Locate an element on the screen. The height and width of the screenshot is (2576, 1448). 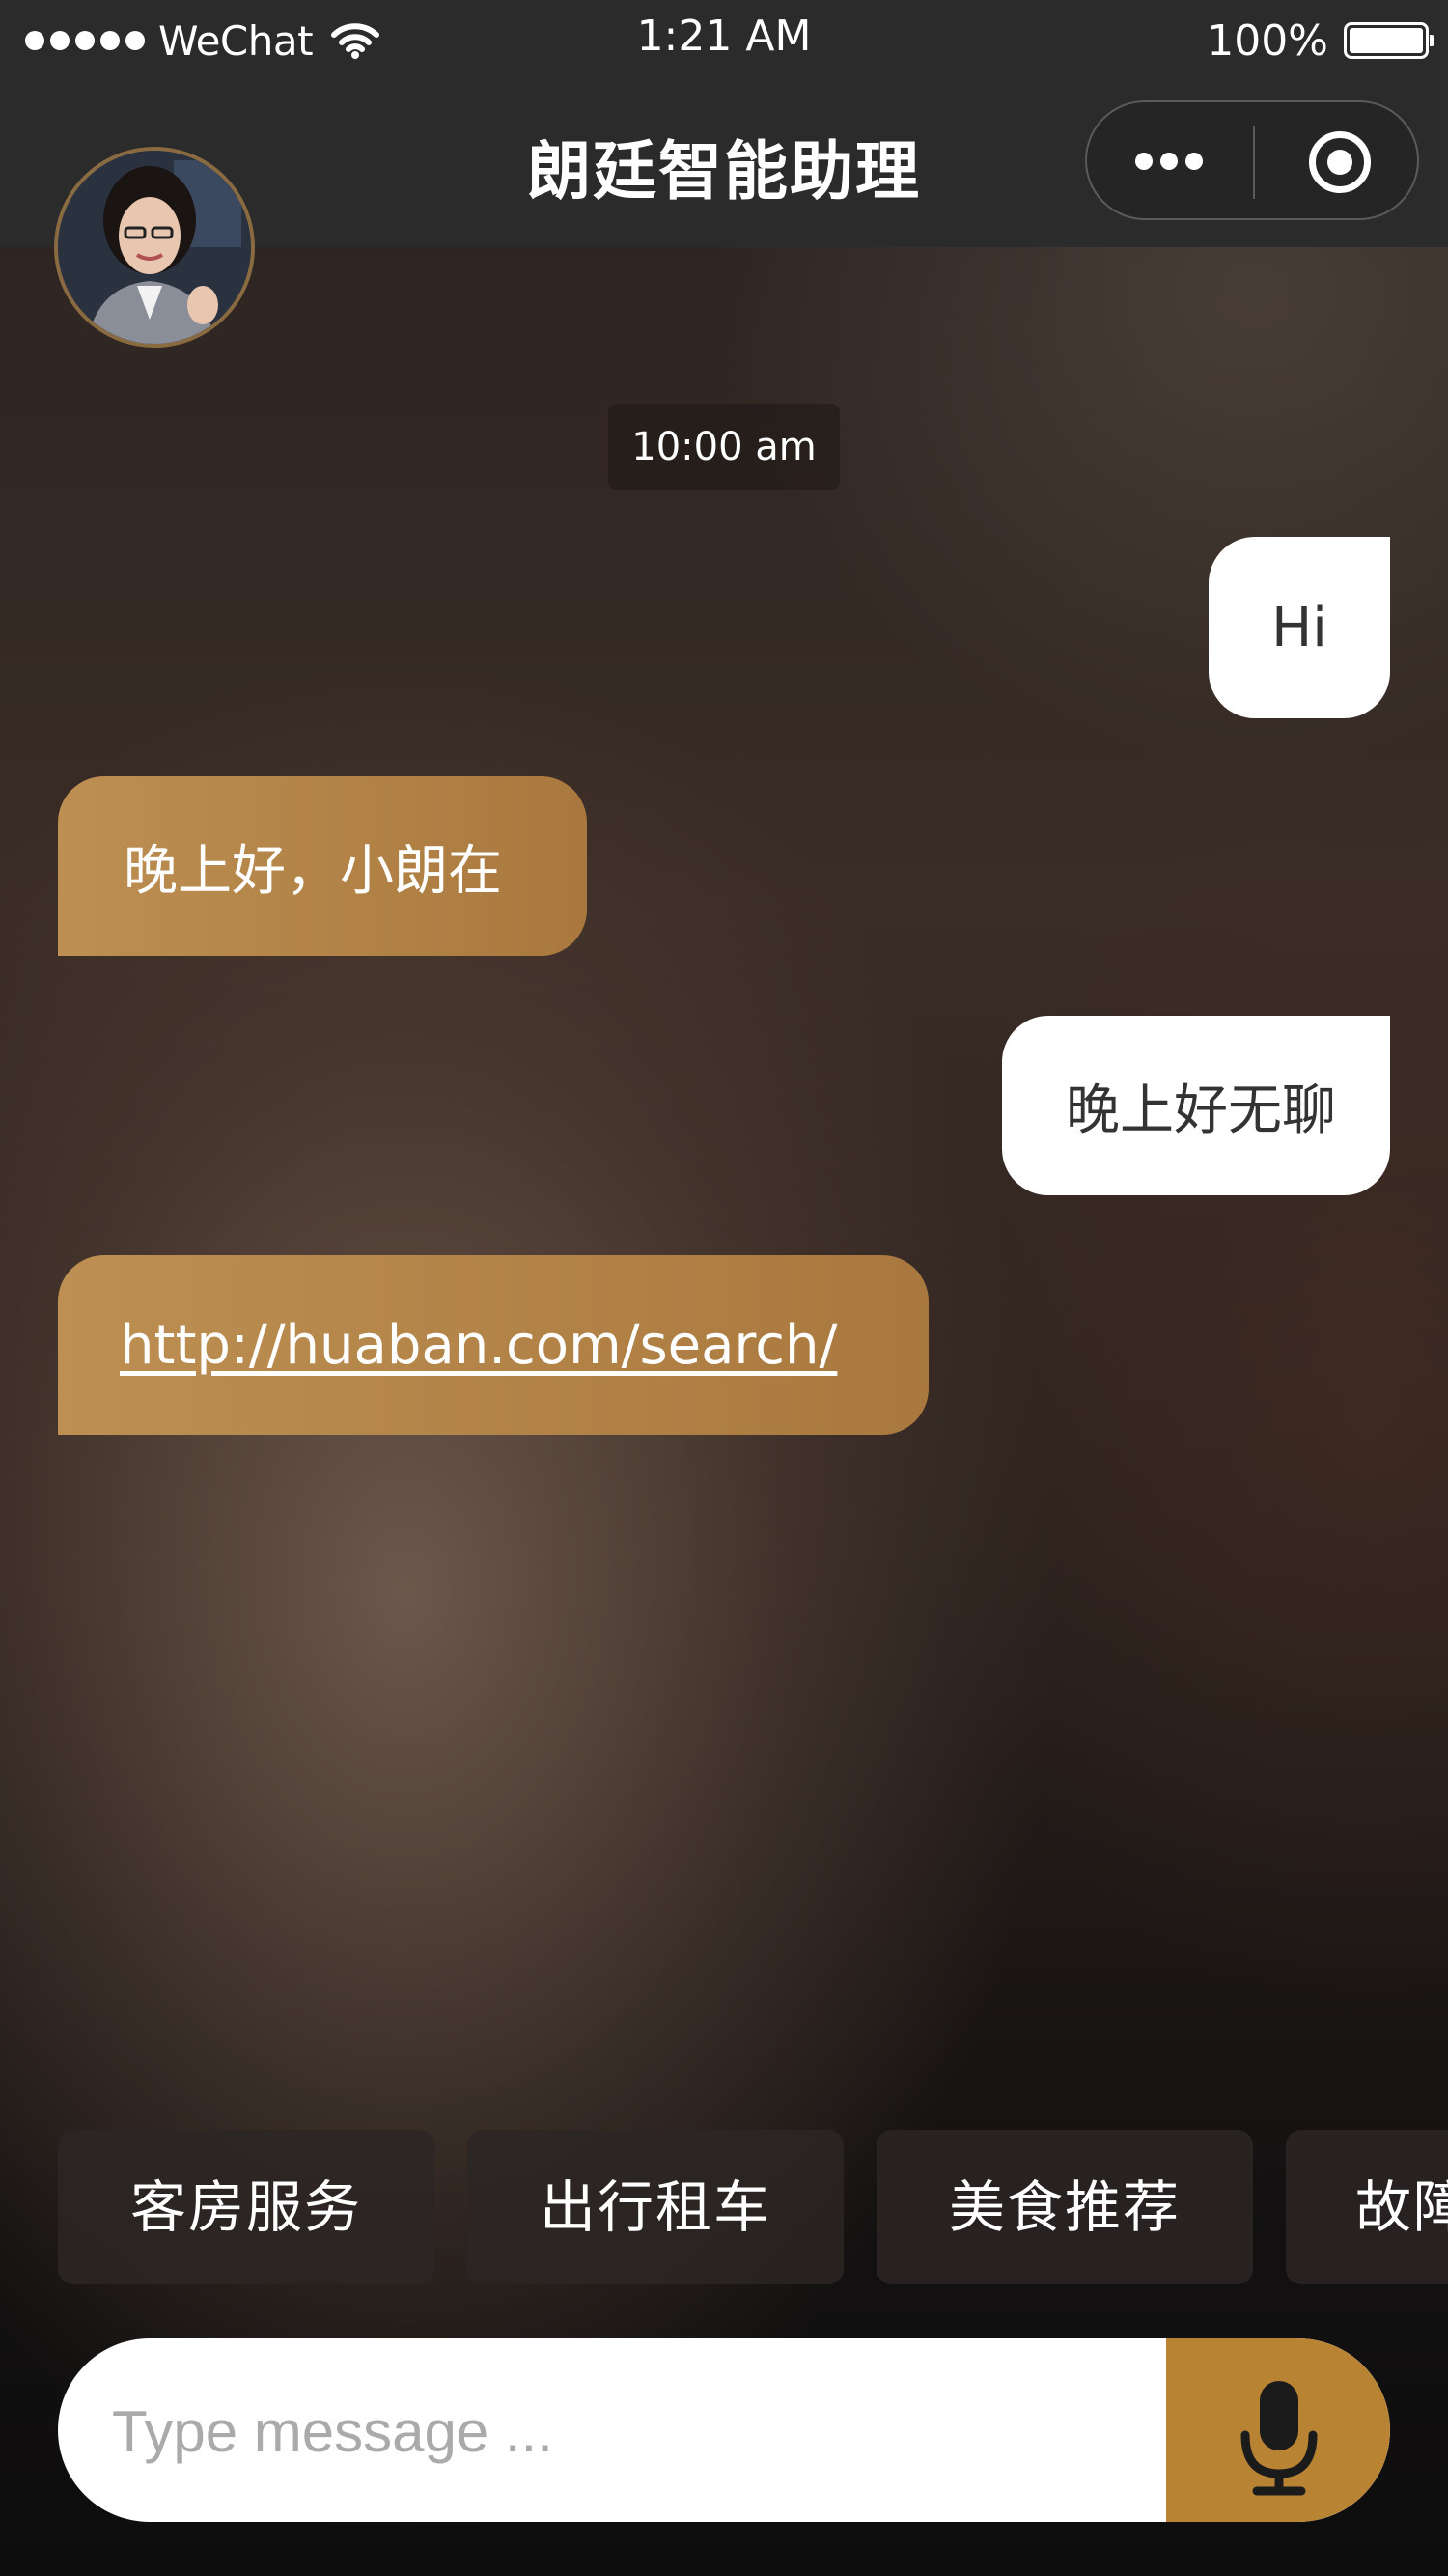
message-input is located at coordinates (643, 2430).